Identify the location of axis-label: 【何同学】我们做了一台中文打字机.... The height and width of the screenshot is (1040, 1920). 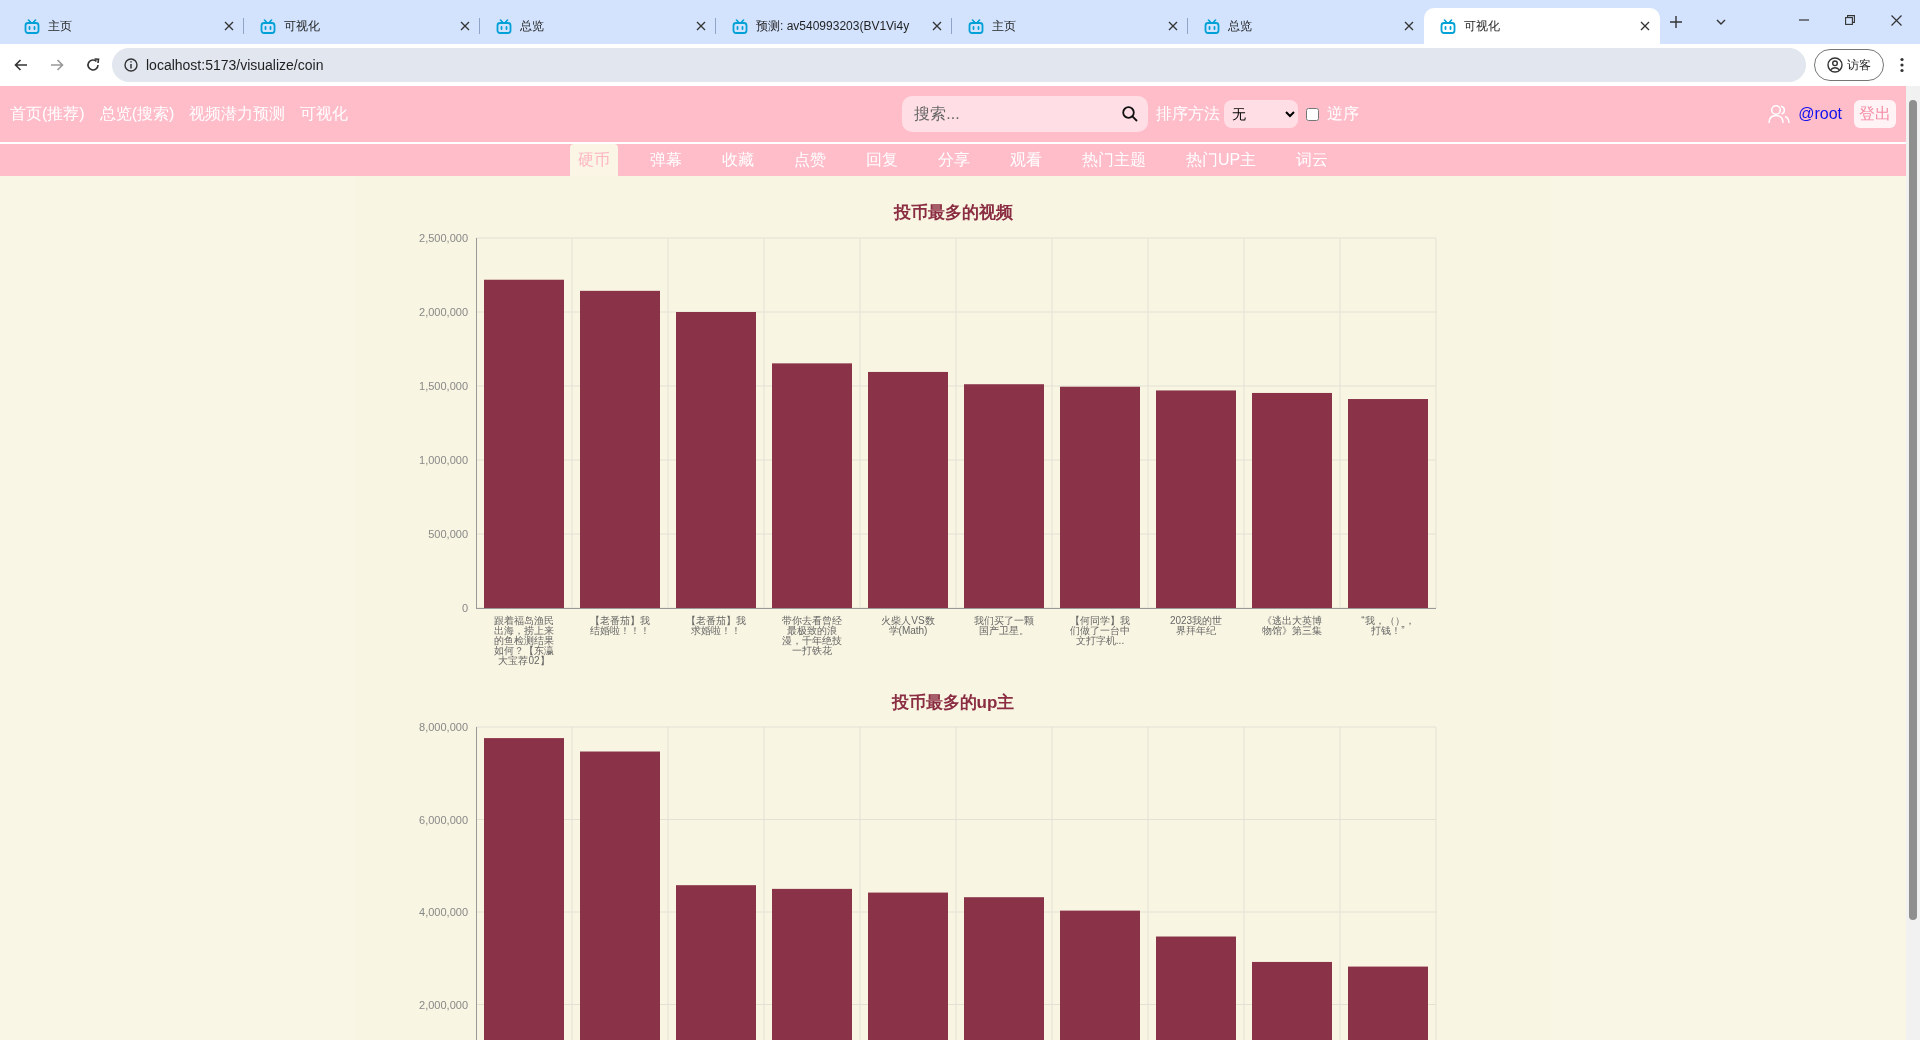
(1100, 631).